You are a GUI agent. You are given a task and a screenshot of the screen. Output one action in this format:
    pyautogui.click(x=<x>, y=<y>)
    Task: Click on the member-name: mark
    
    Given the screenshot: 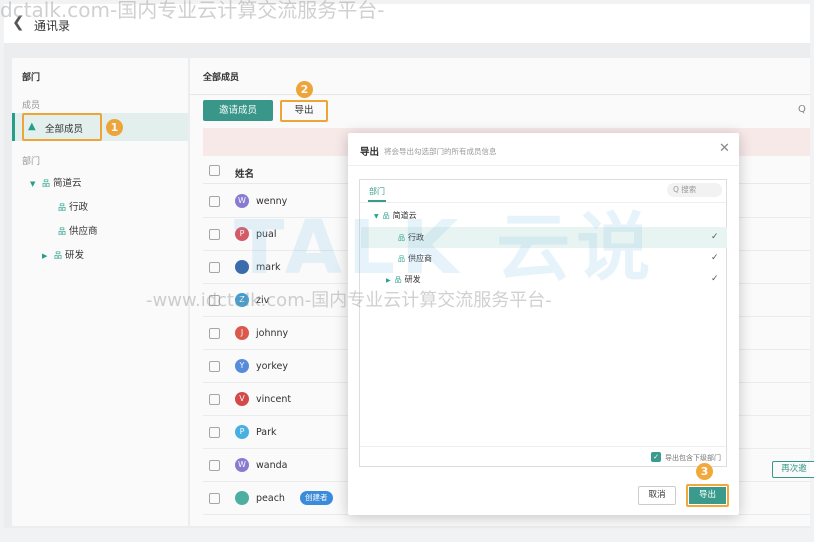 What is the action you would take?
    pyautogui.click(x=268, y=267)
    